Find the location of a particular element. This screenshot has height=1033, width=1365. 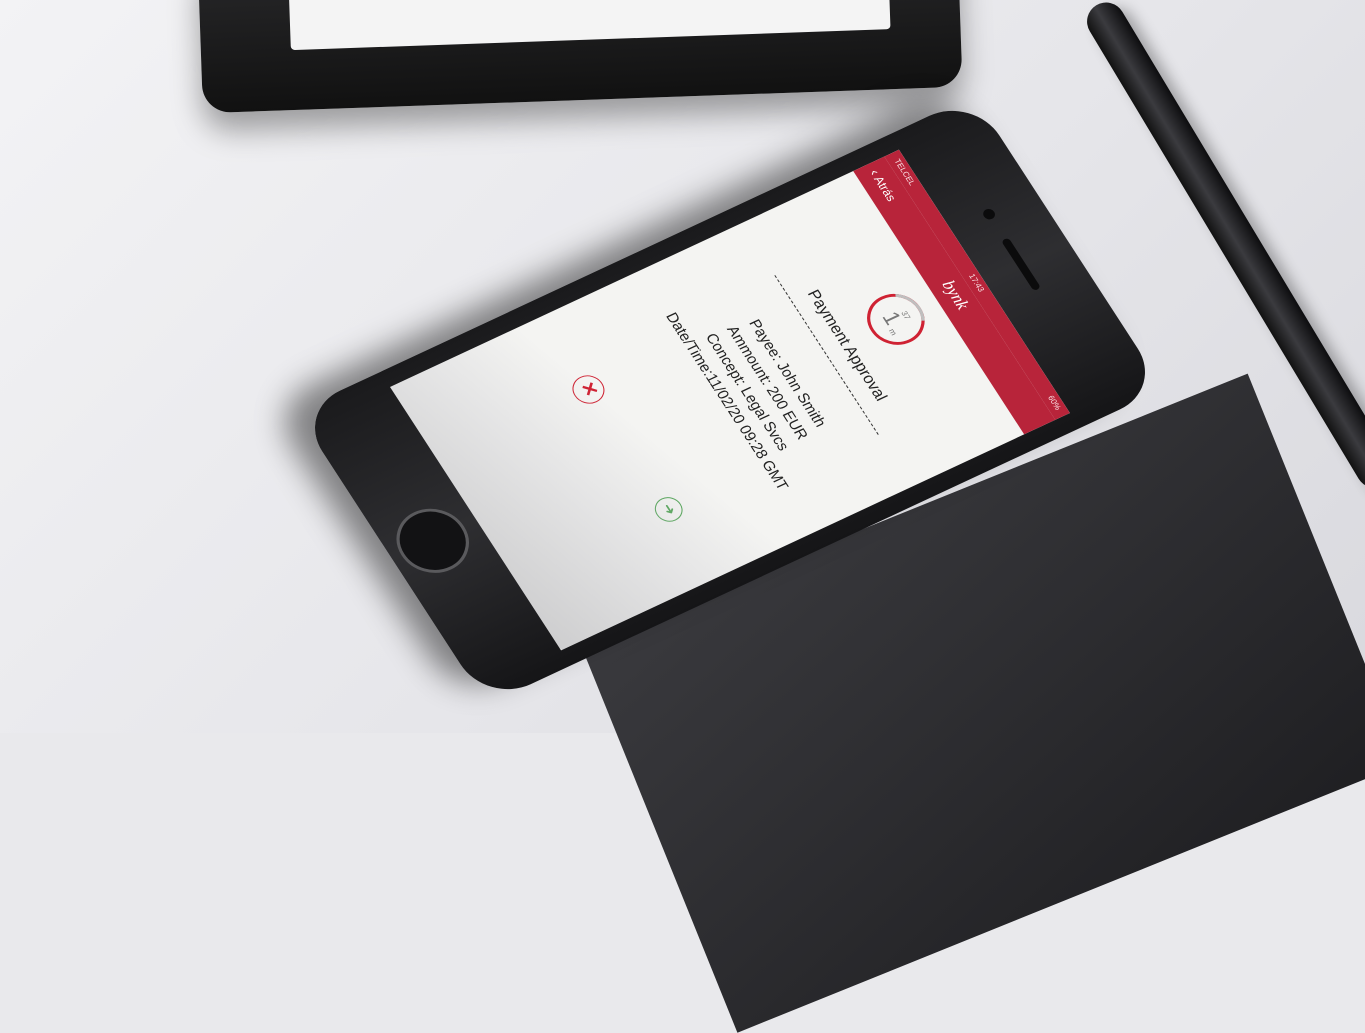

front-camera is located at coordinates (989, 214).